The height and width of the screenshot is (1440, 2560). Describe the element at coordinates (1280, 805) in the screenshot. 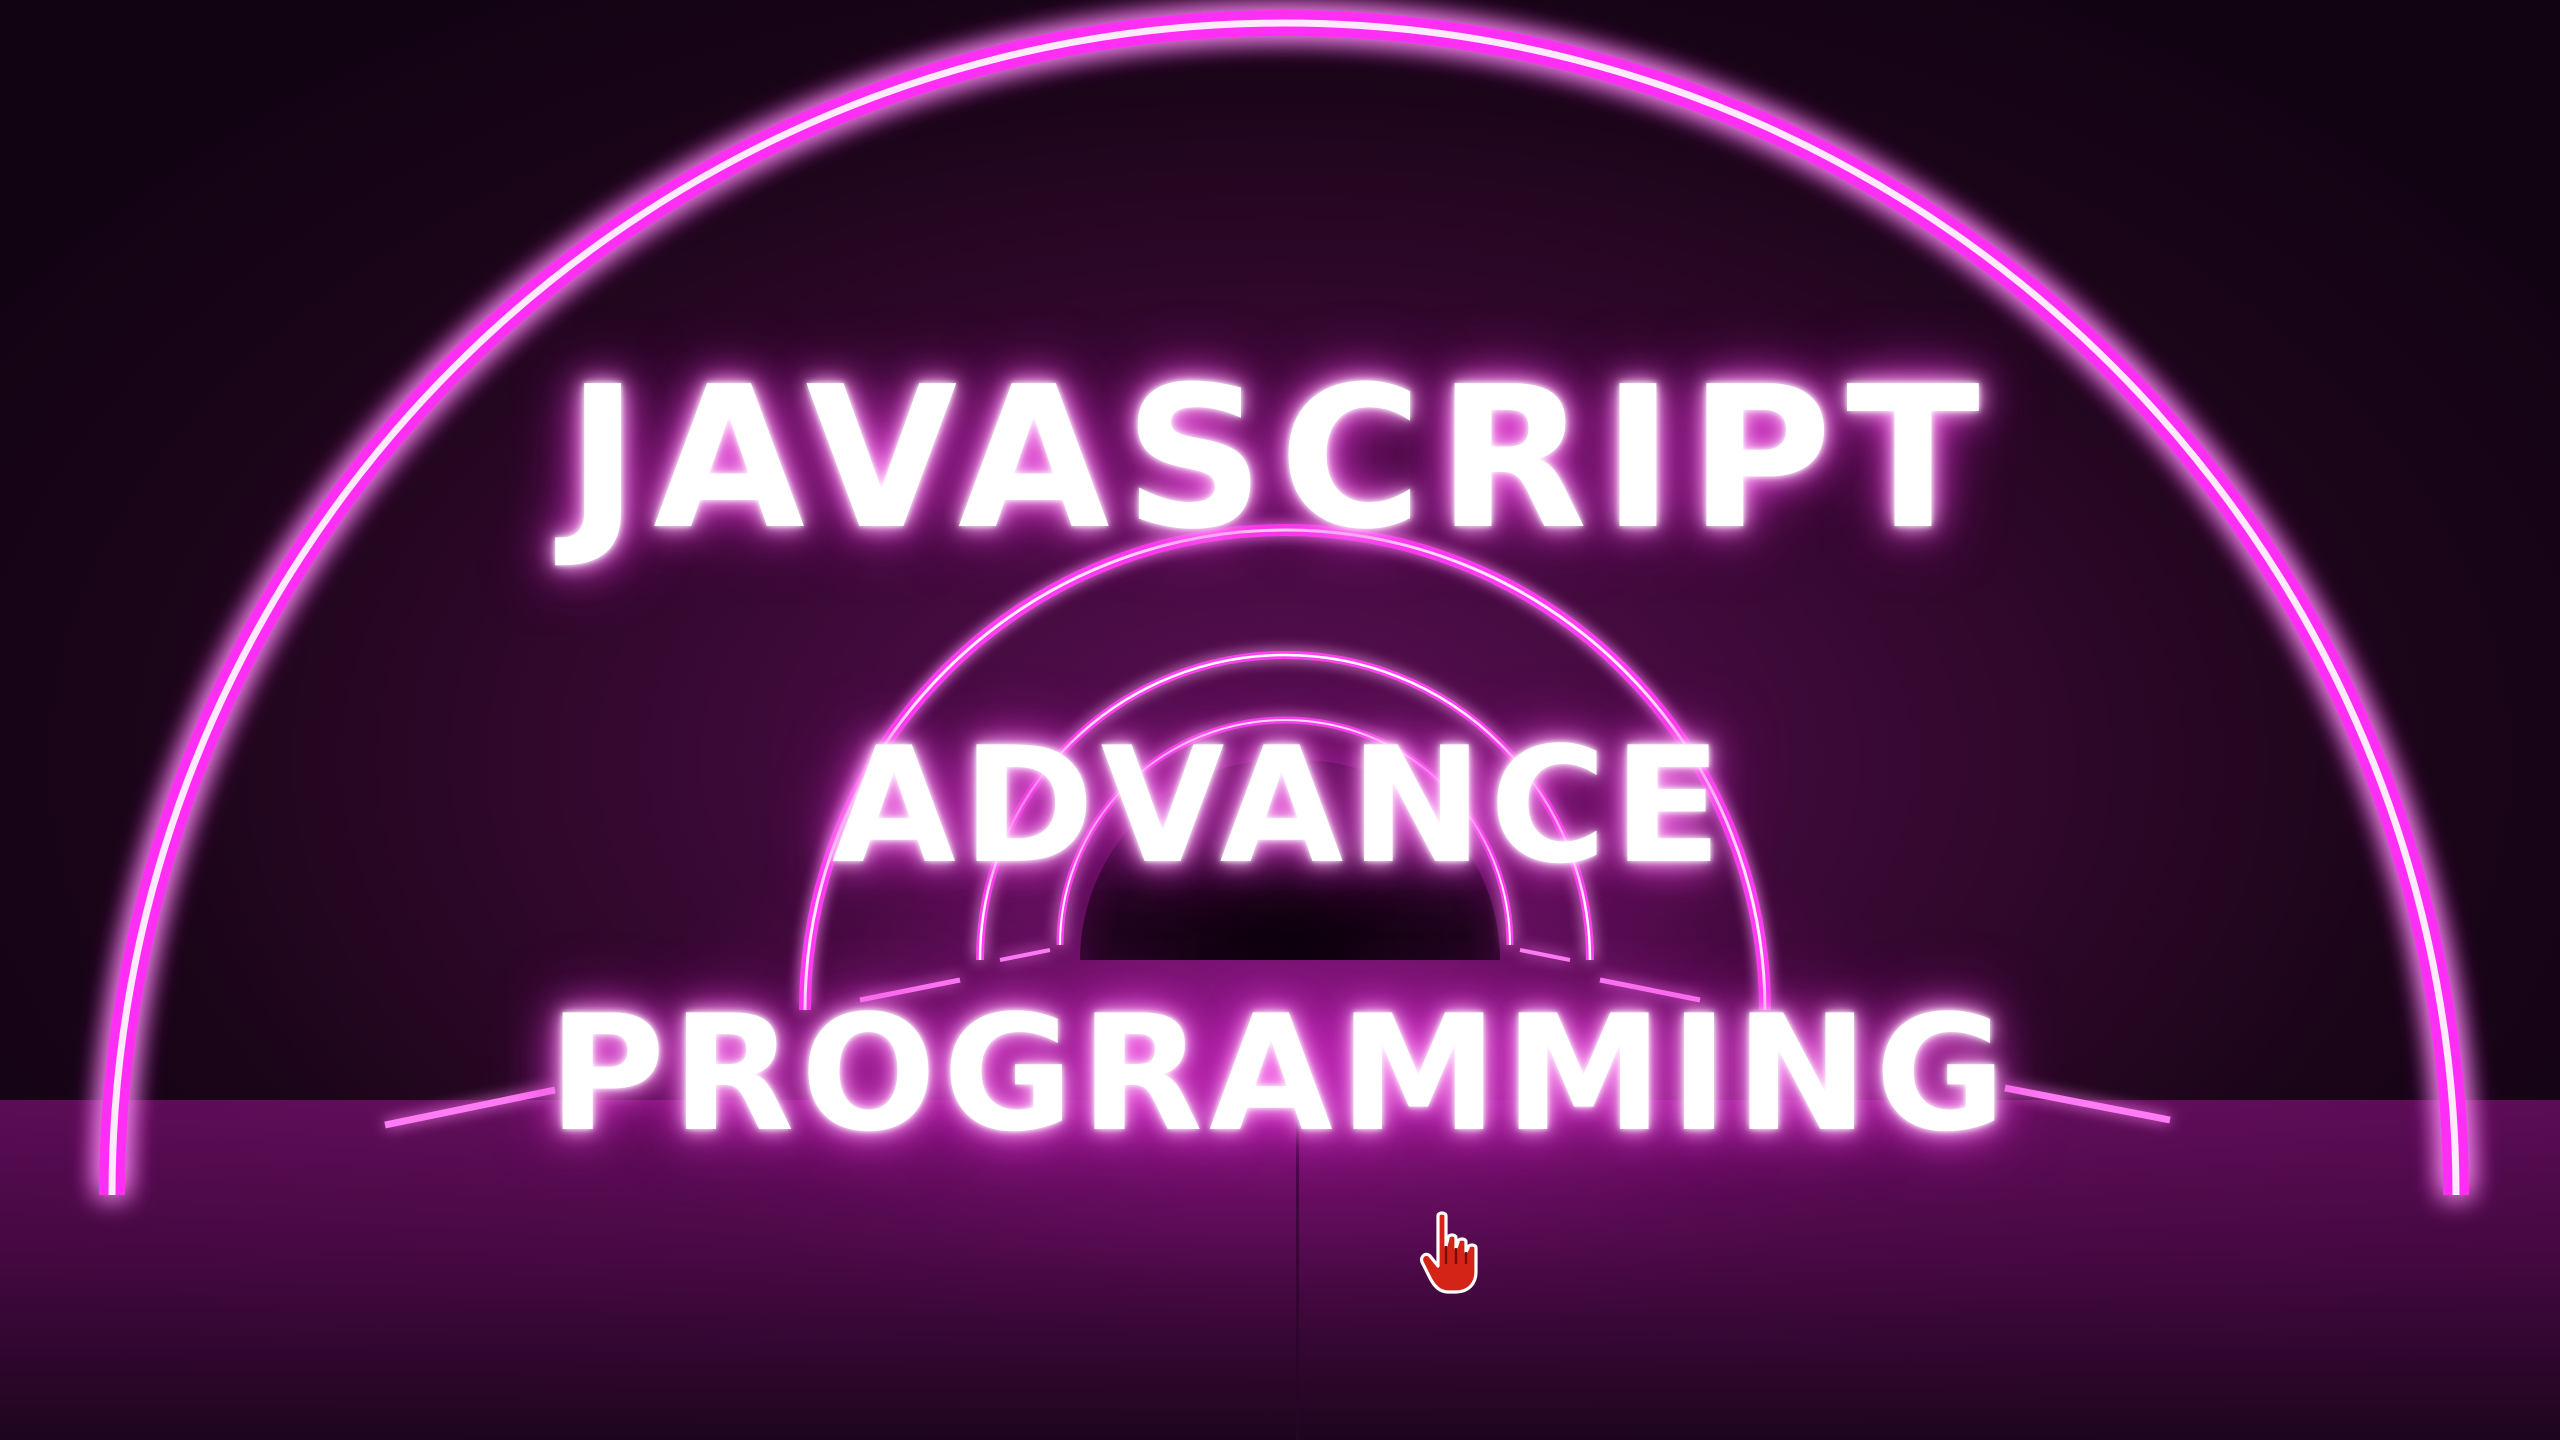

I see `title-line-advance: ADVANCE` at that location.